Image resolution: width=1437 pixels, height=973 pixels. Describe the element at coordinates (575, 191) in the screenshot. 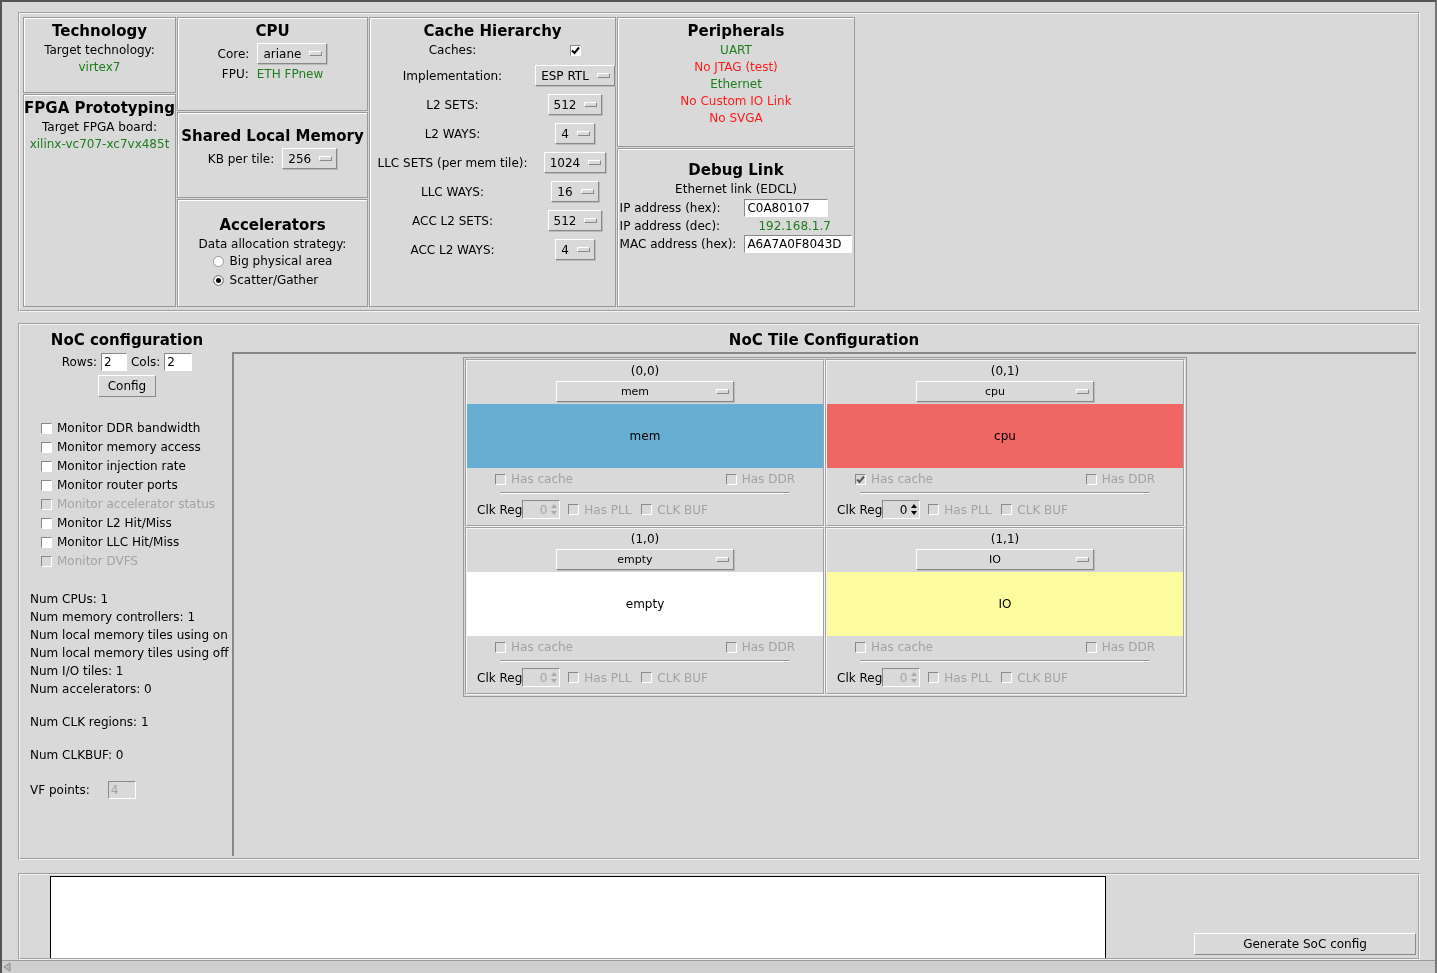

I see `dropdown: 16` at that location.